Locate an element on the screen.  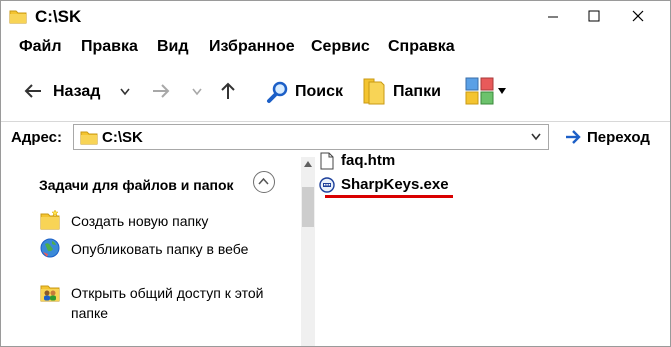
document-icon is located at coordinates (327, 161).